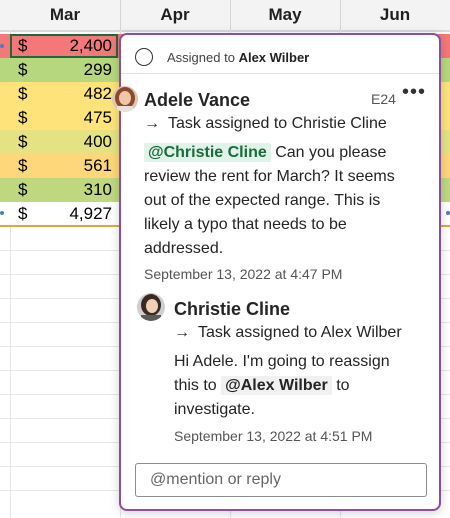  I want to click on cell-value: 310, so click(71, 190).